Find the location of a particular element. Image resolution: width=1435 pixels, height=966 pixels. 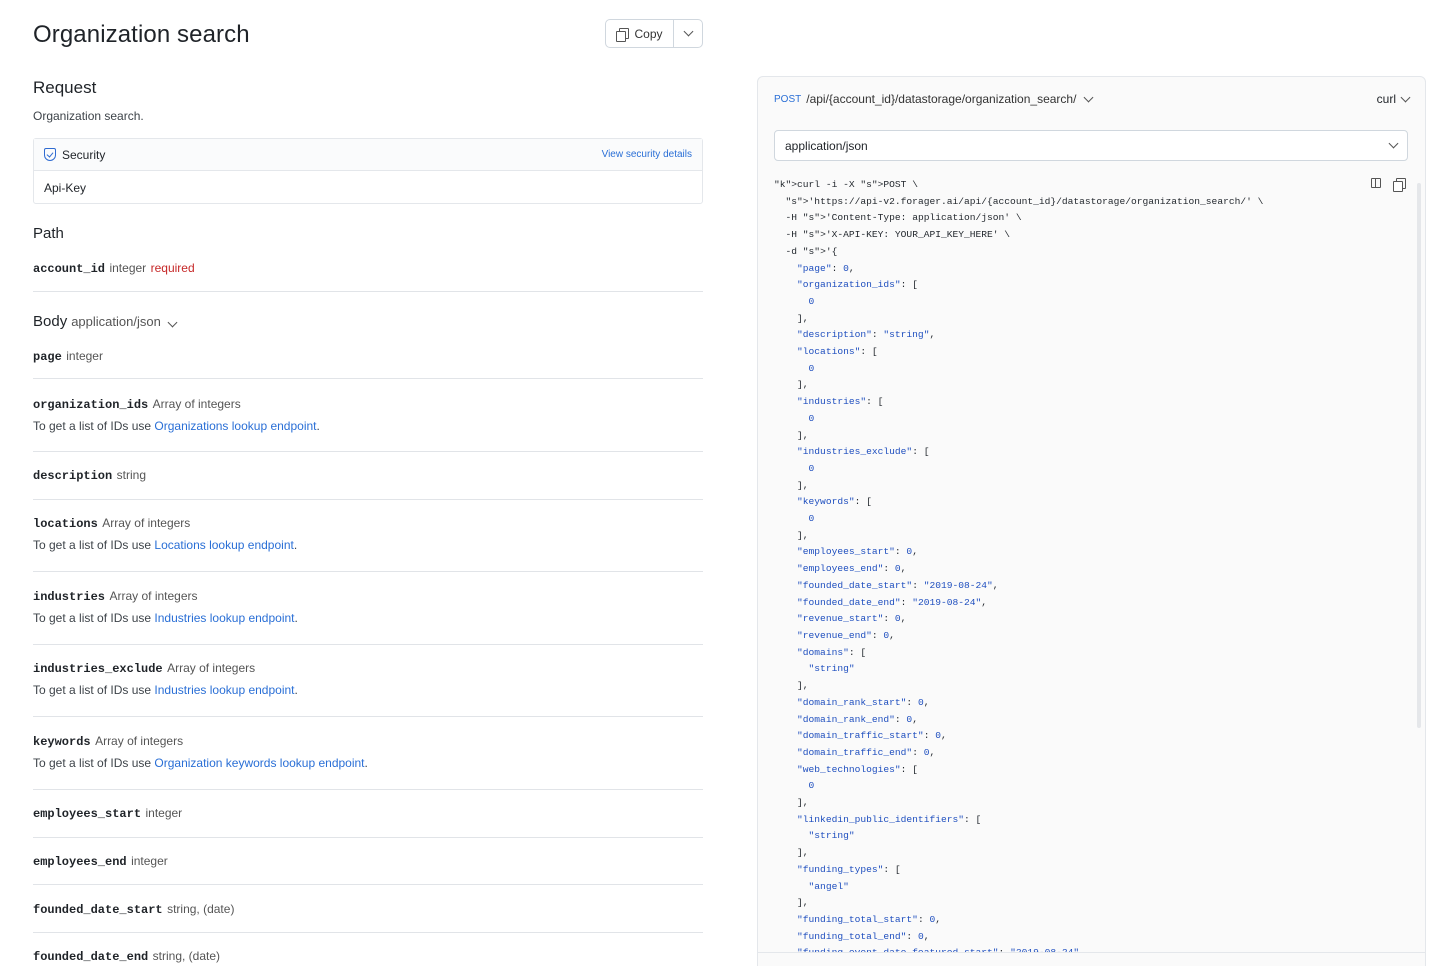

copy-options-toggle is located at coordinates (688, 33).